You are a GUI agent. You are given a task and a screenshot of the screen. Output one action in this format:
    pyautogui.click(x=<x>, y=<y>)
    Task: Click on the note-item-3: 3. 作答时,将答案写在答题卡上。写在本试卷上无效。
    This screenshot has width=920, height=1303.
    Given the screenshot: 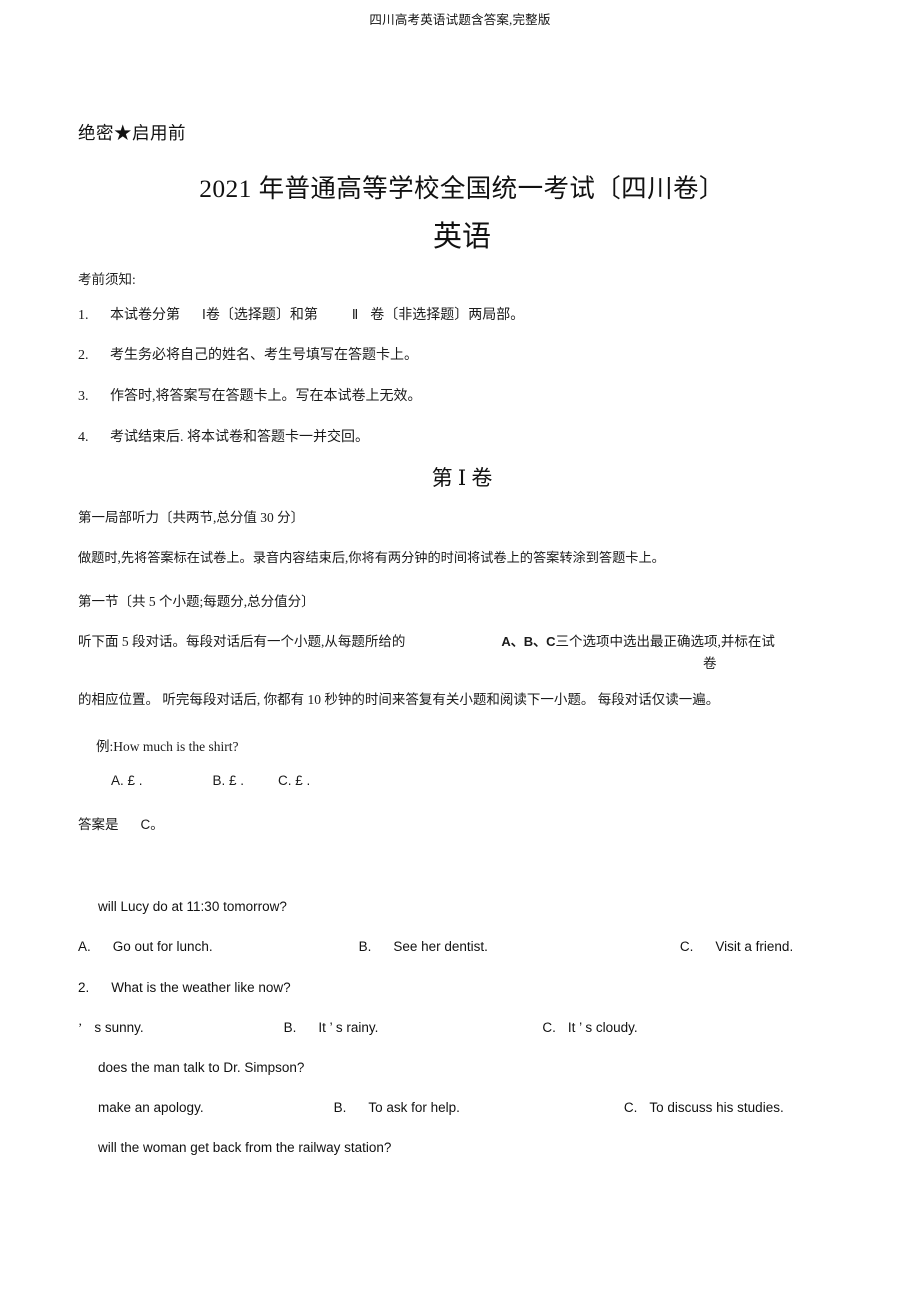 What is the action you would take?
    pyautogui.click(x=250, y=395)
    